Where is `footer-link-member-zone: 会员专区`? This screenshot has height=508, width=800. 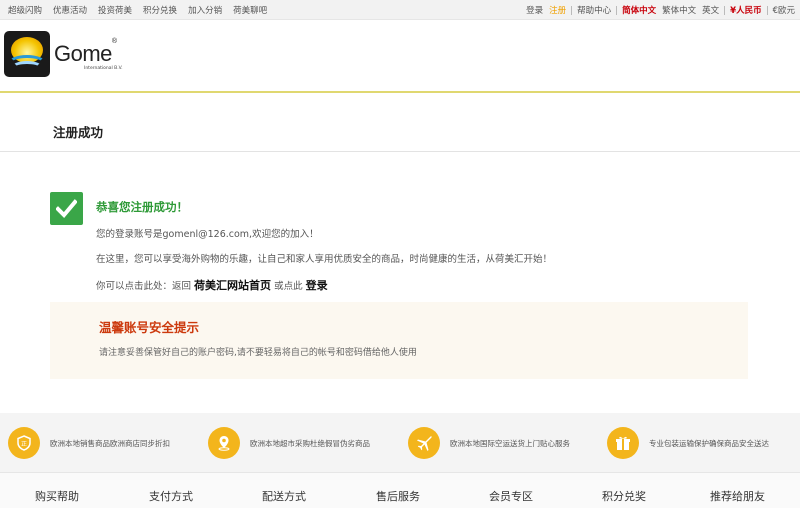
footer-link-member-zone: 会员专区 is located at coordinates (511, 496).